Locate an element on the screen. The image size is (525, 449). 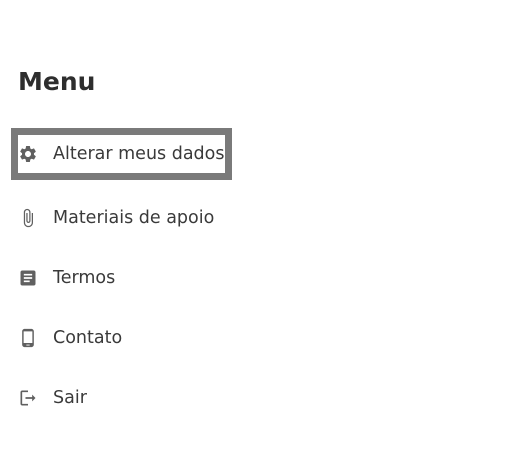
logout-icon is located at coordinates (28, 398).